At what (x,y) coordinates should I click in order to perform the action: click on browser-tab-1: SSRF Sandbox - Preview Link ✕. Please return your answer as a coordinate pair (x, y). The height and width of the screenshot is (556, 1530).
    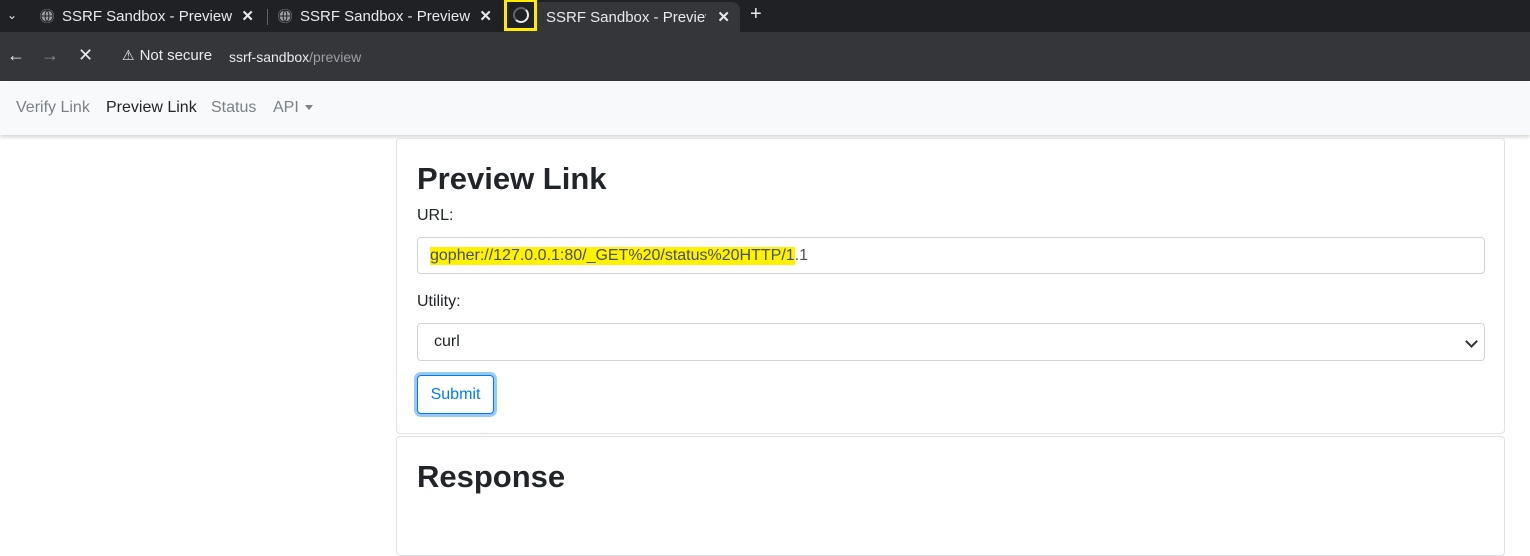
    Looking at the image, I should click on (148, 16).